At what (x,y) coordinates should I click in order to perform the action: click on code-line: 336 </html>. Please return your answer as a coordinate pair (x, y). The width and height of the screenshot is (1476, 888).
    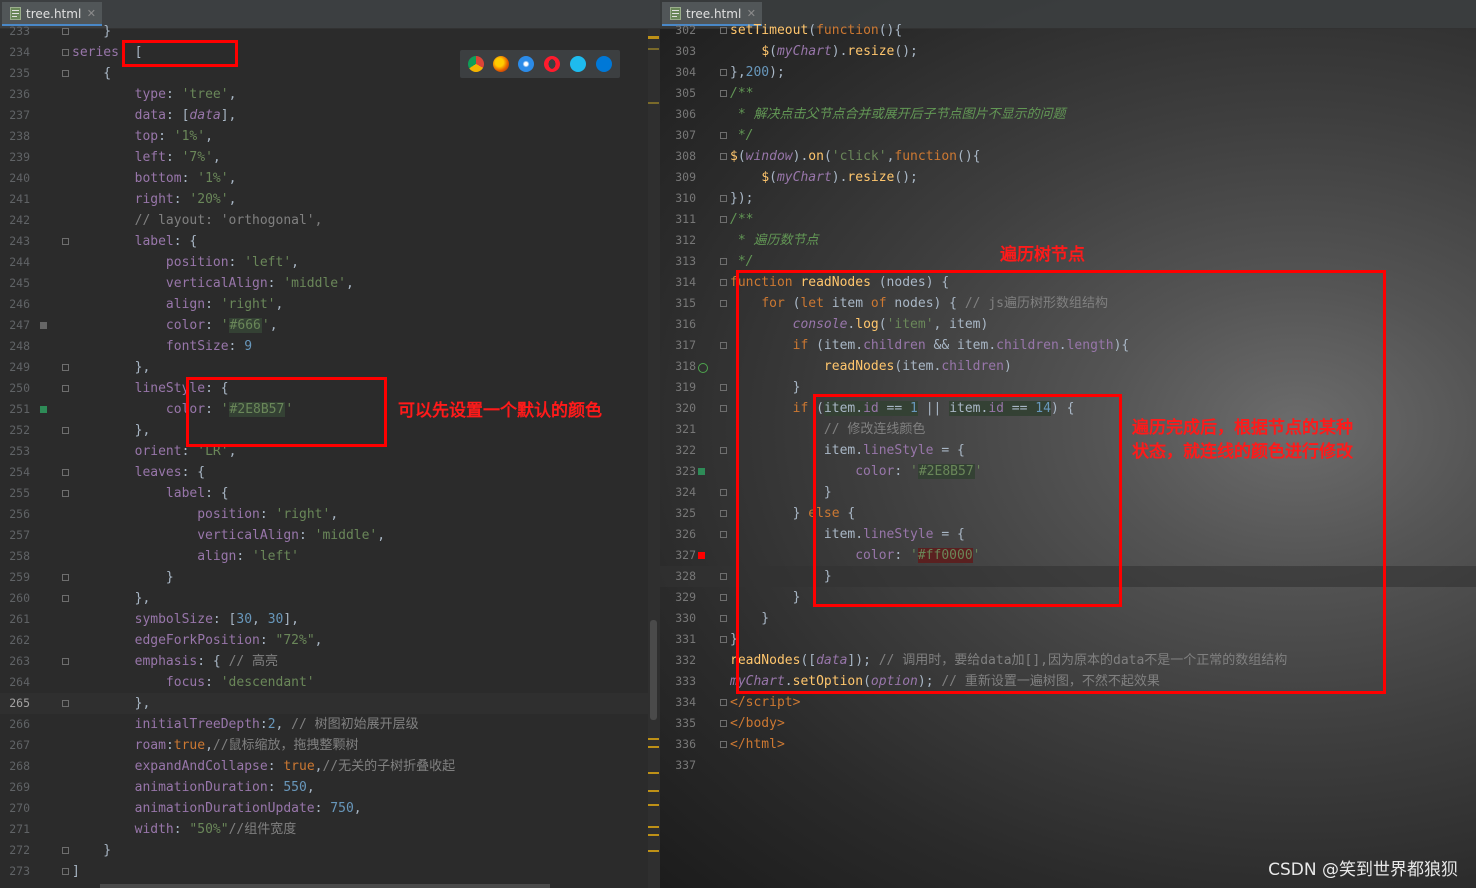
    Looking at the image, I should click on (1068, 744).